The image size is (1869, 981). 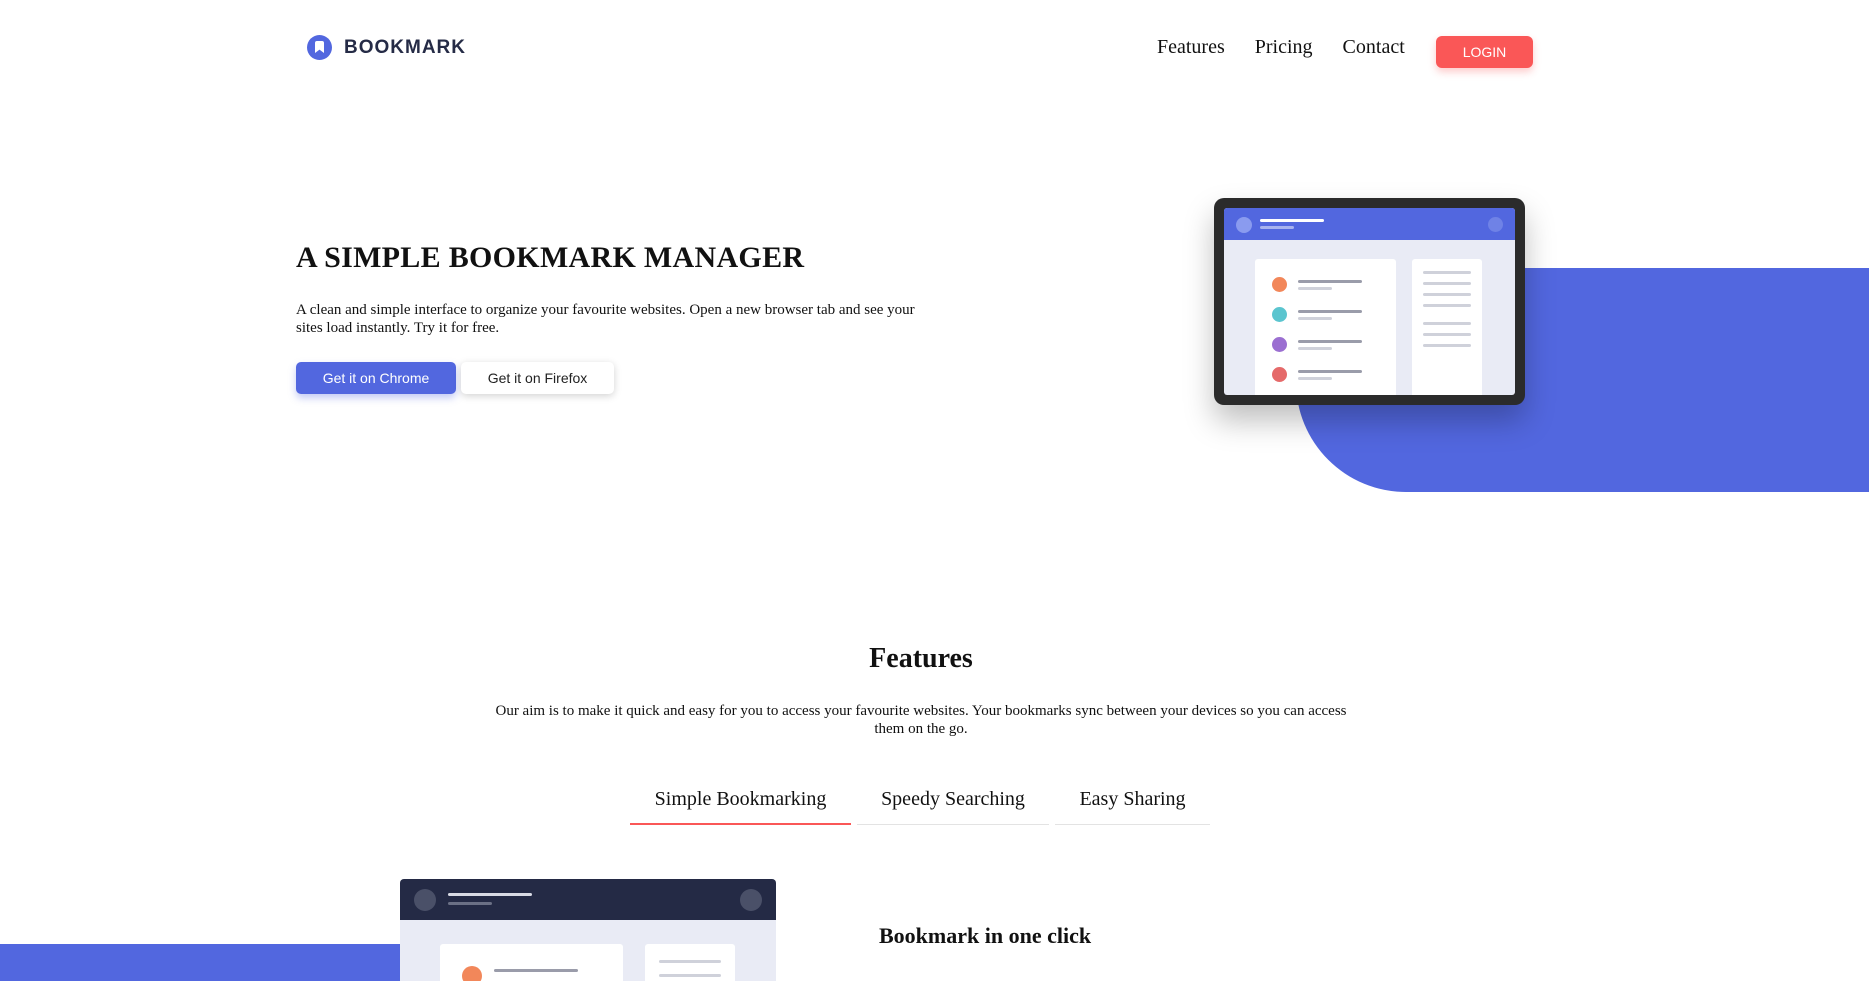 I want to click on main-nav: Features Pricing Contact, so click(x=1296, y=47).